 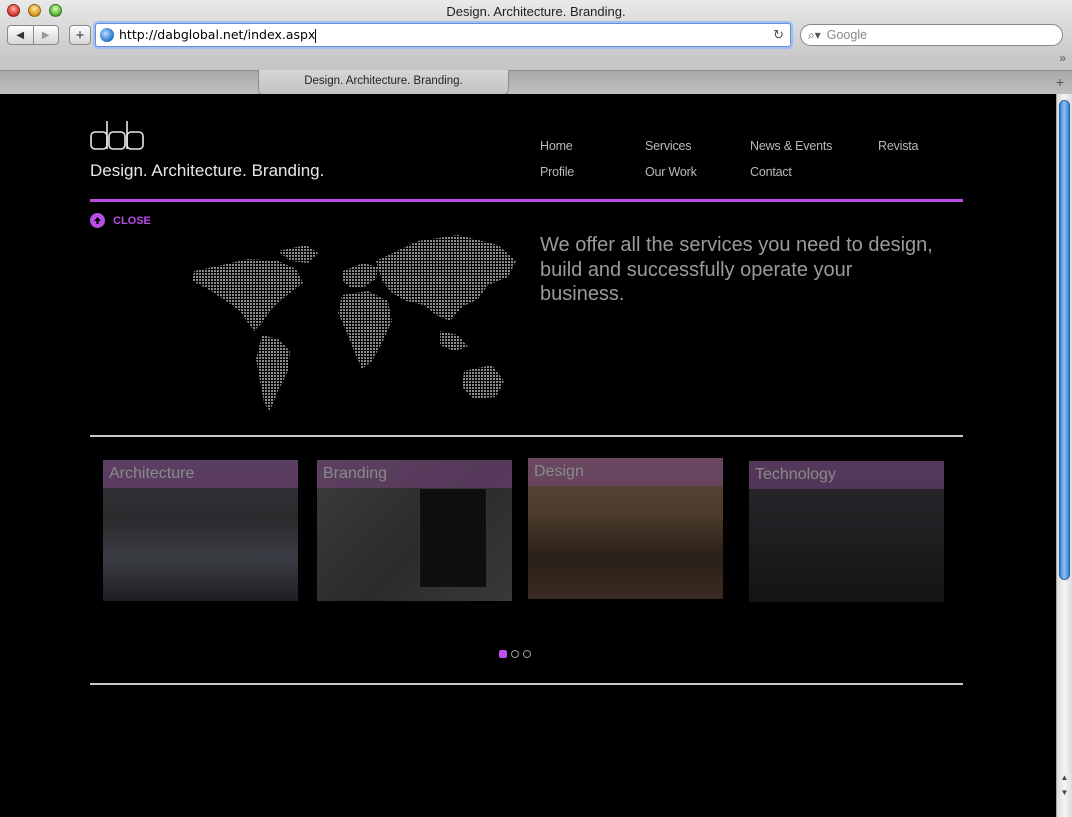 I want to click on card-technology: Technology, so click(x=846, y=531).